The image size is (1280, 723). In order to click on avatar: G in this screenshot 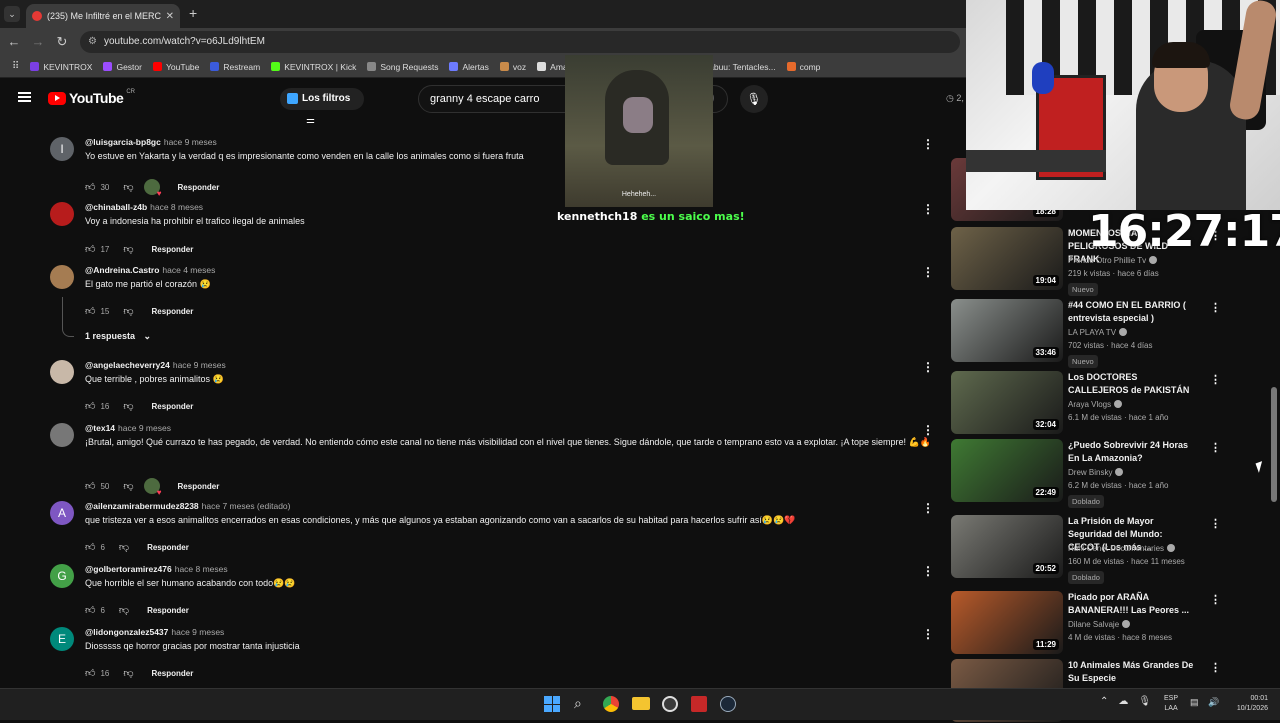, I will do `click(62, 576)`.